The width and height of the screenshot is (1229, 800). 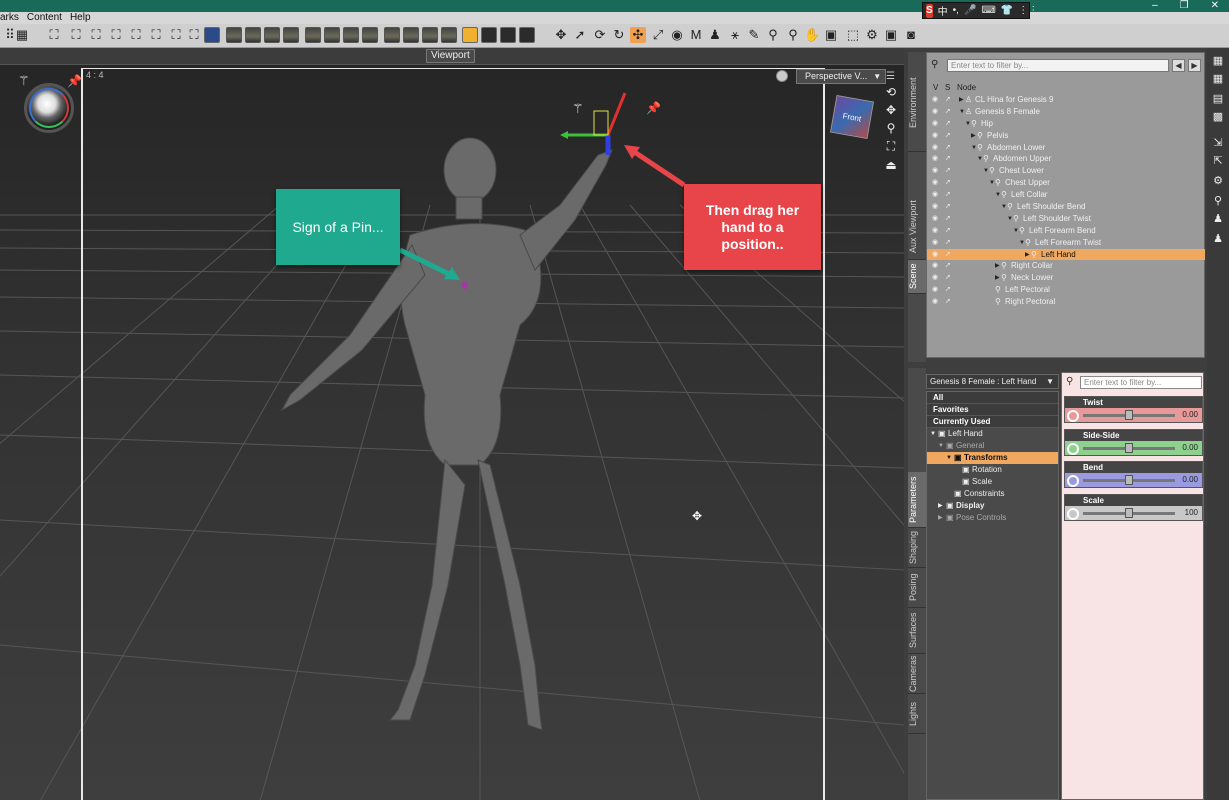 What do you see at coordinates (917, 277) in the screenshot?
I see `tab-scene: Scene` at bounding box center [917, 277].